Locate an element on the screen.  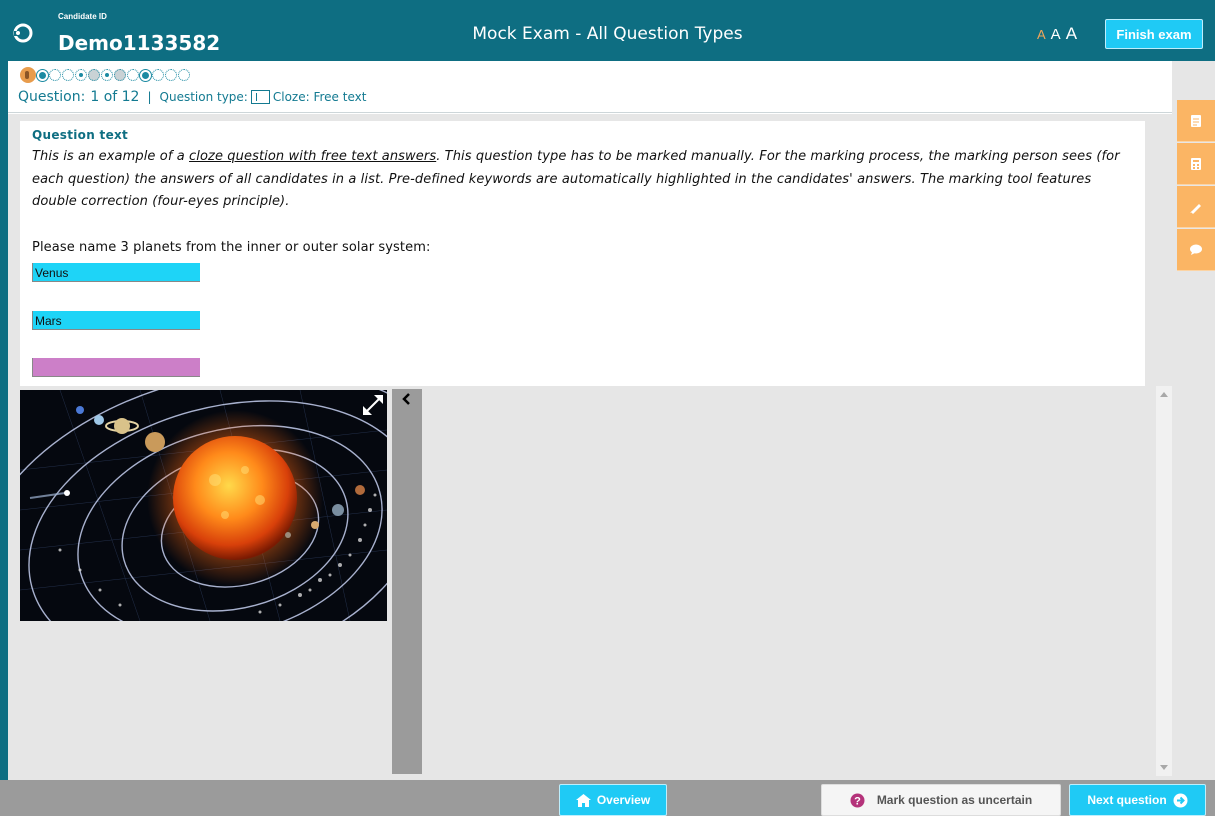
solar-system-illustration is located at coordinates (203, 505).